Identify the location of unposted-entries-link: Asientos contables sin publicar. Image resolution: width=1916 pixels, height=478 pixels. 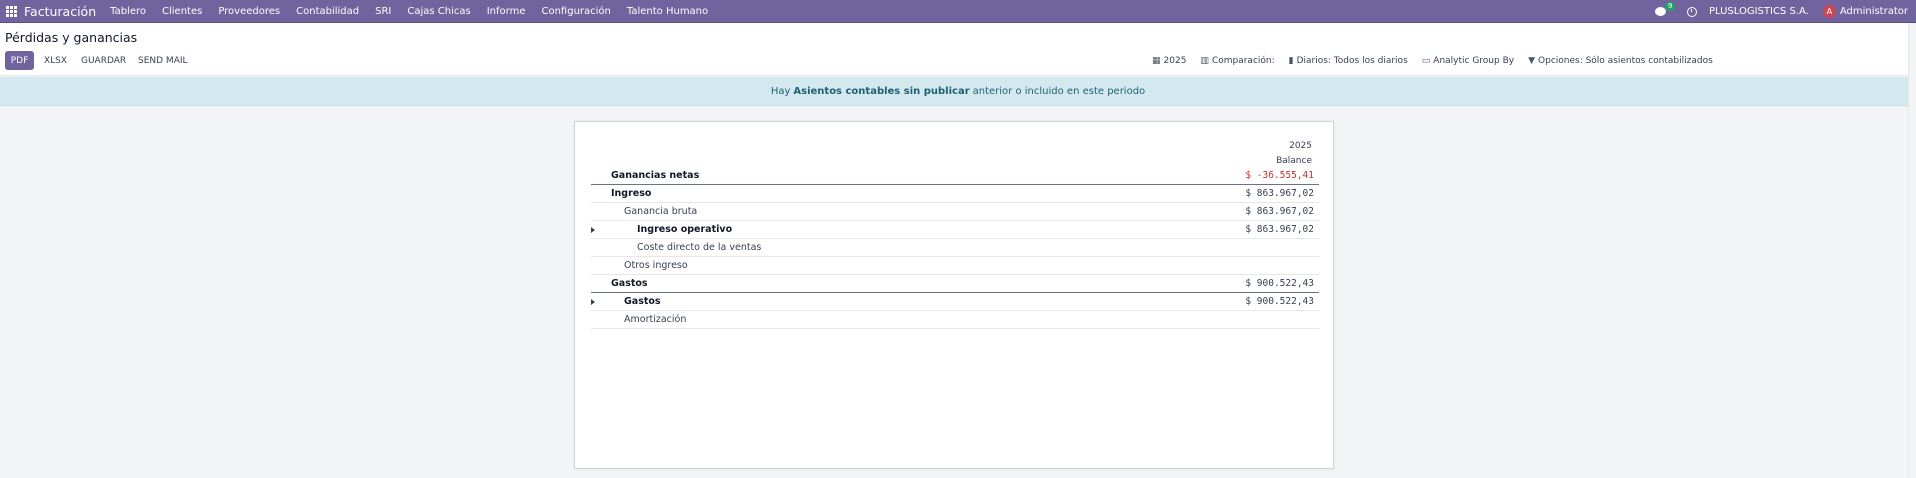
(881, 91).